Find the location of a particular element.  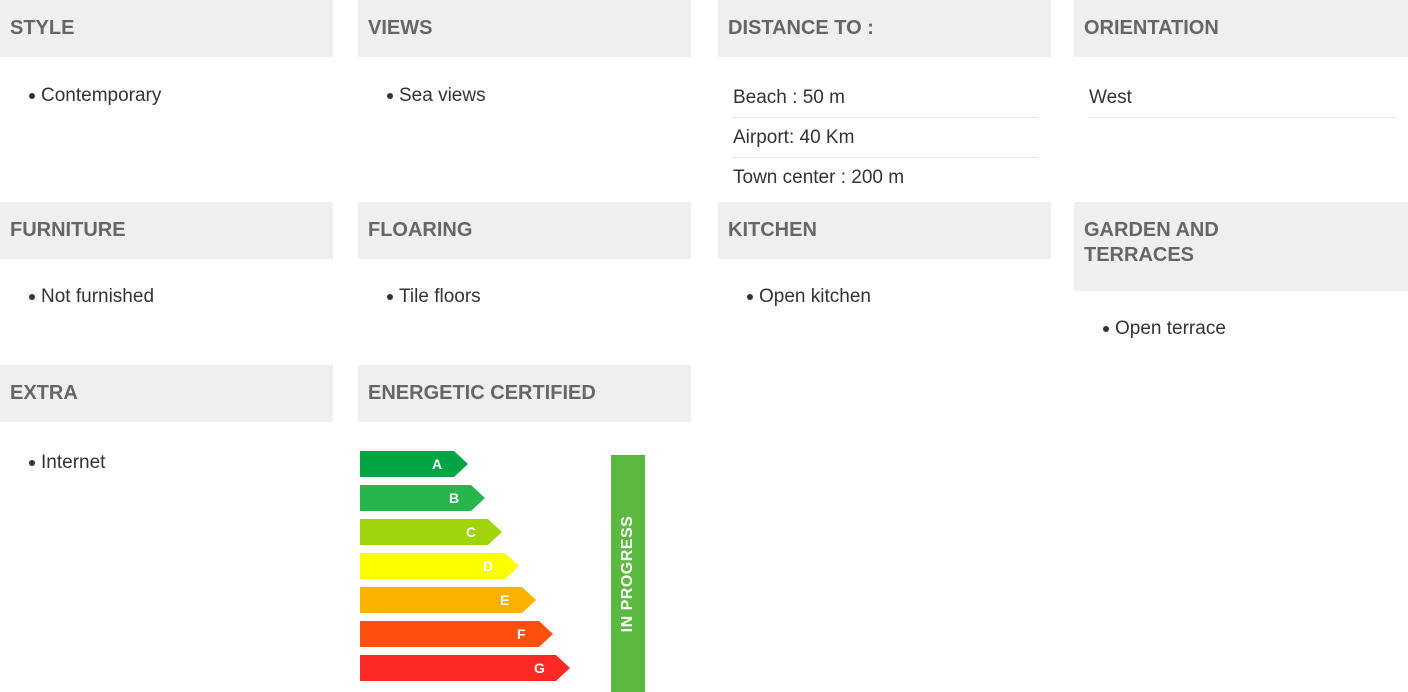

extra-heading: EXTRA is located at coordinates (166, 393).